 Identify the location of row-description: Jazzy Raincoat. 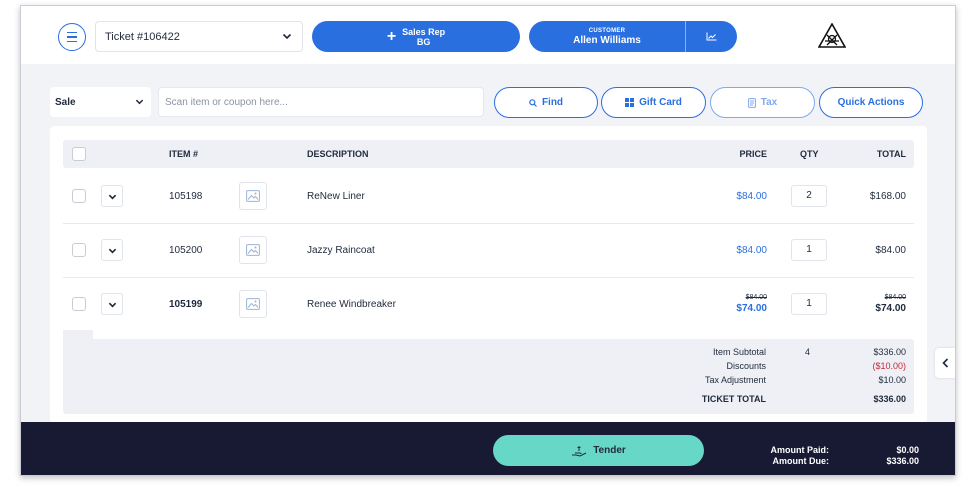
(341, 250).